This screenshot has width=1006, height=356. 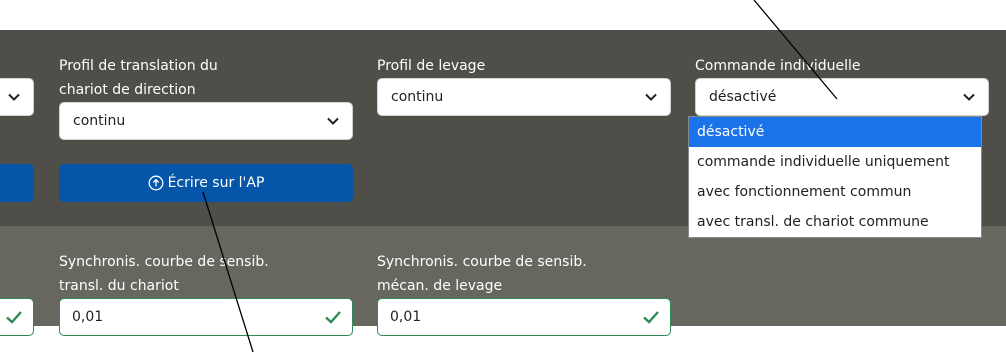 I want to click on individual-control-label: Commande individuelle, so click(x=778, y=66).